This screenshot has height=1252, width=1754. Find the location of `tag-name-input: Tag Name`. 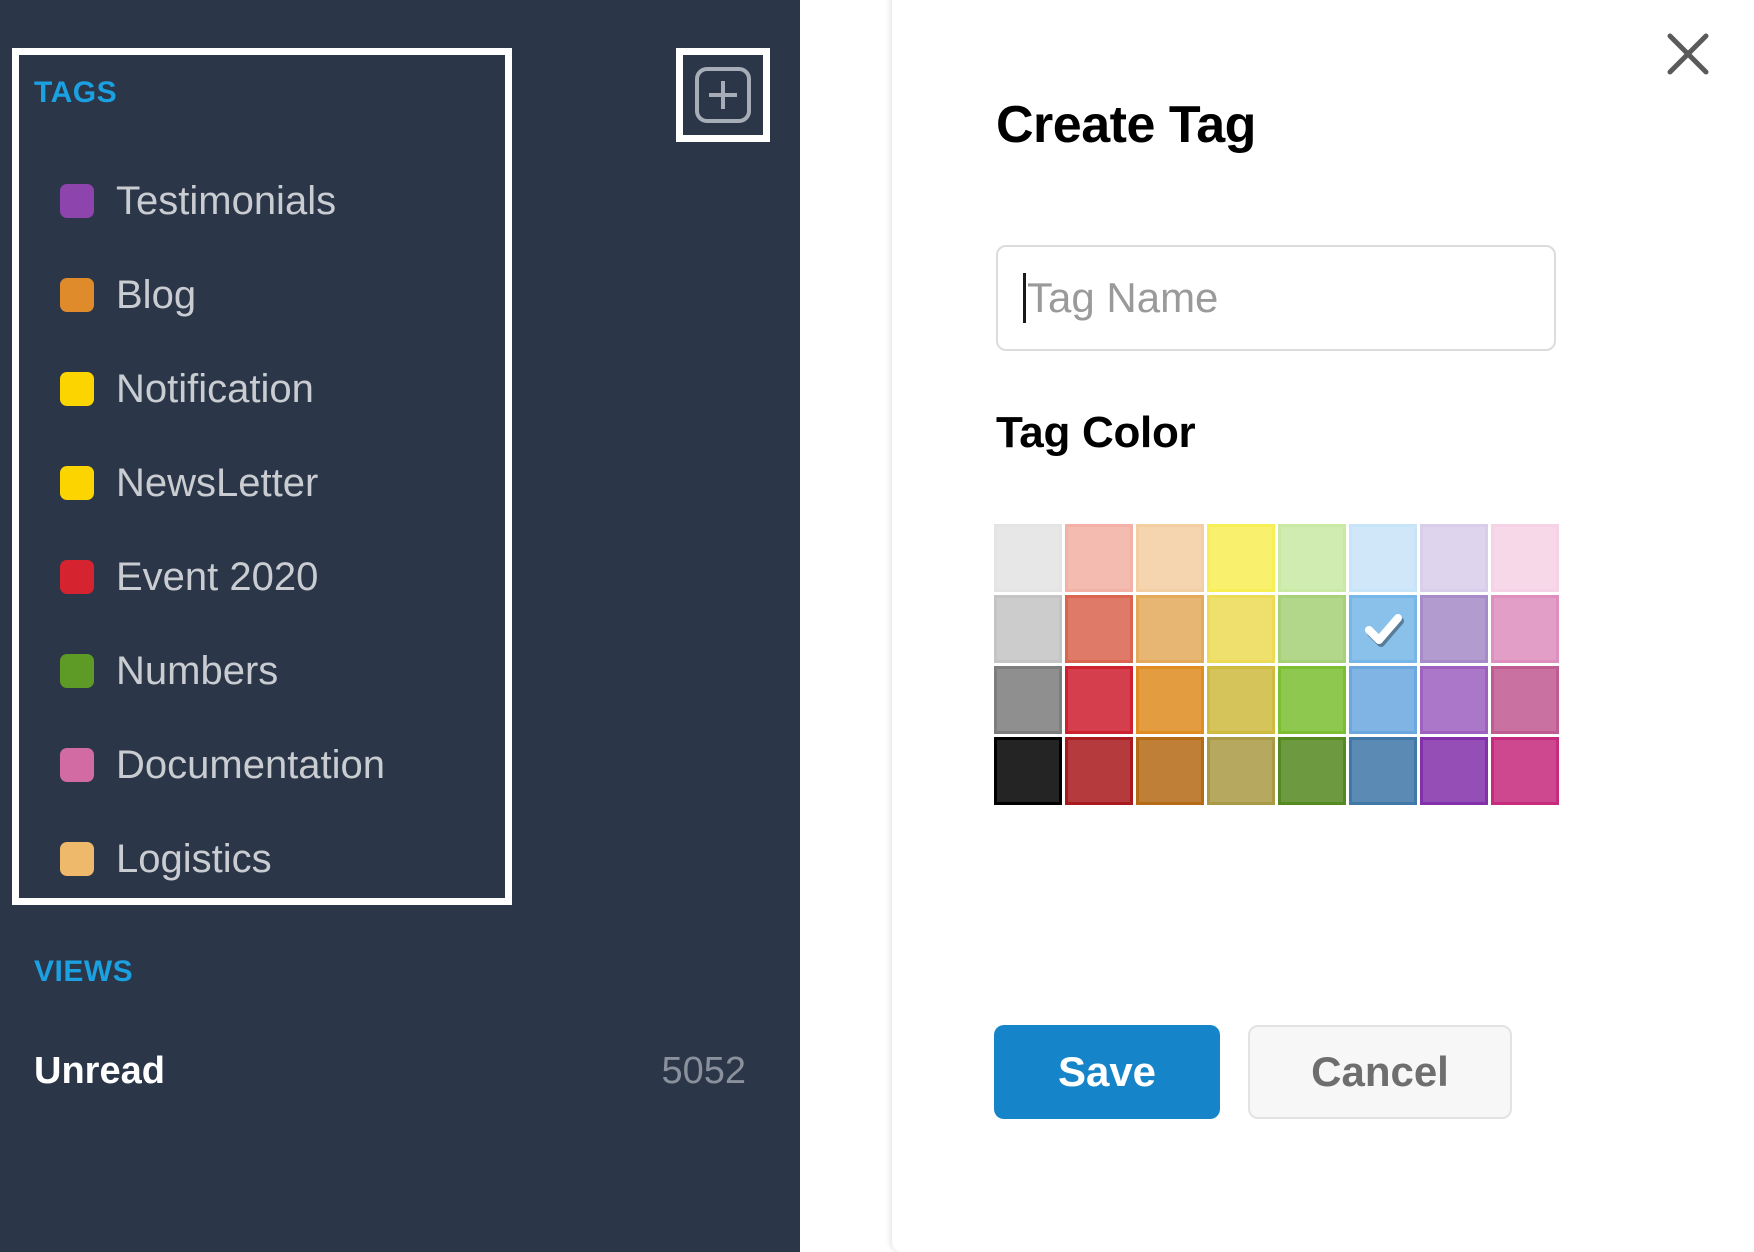

tag-name-input: Tag Name is located at coordinates (1276, 298).